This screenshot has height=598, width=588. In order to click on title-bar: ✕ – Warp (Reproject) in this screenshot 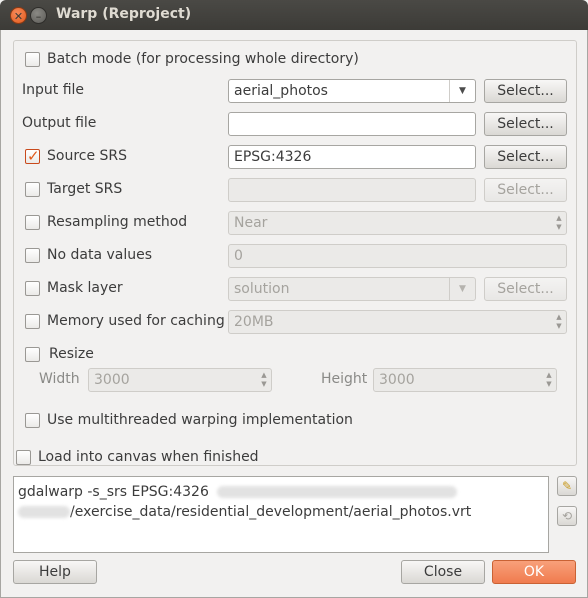, I will do `click(294, 15)`.